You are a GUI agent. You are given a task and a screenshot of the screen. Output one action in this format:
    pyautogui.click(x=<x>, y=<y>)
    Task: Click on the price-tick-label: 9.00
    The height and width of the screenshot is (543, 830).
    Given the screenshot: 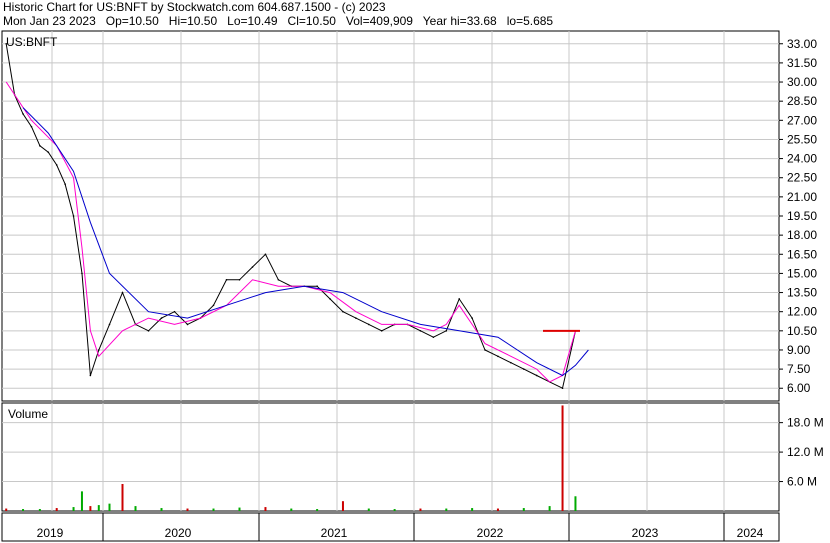 What is the action you would take?
    pyautogui.click(x=799, y=350)
    